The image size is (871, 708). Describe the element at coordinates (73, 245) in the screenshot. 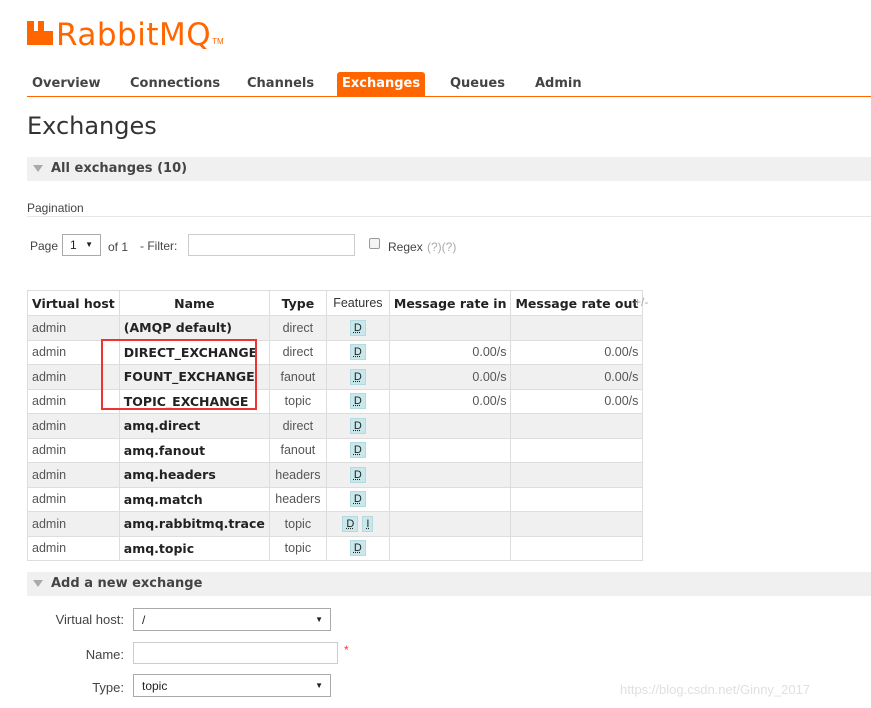

I see `page-select-value: 1` at that location.